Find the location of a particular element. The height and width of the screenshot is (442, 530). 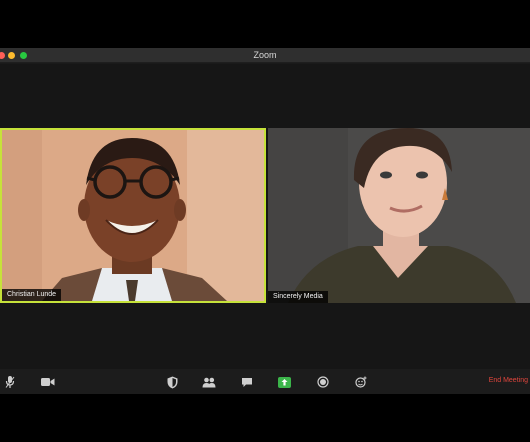

chat-button is located at coordinates (247, 382).